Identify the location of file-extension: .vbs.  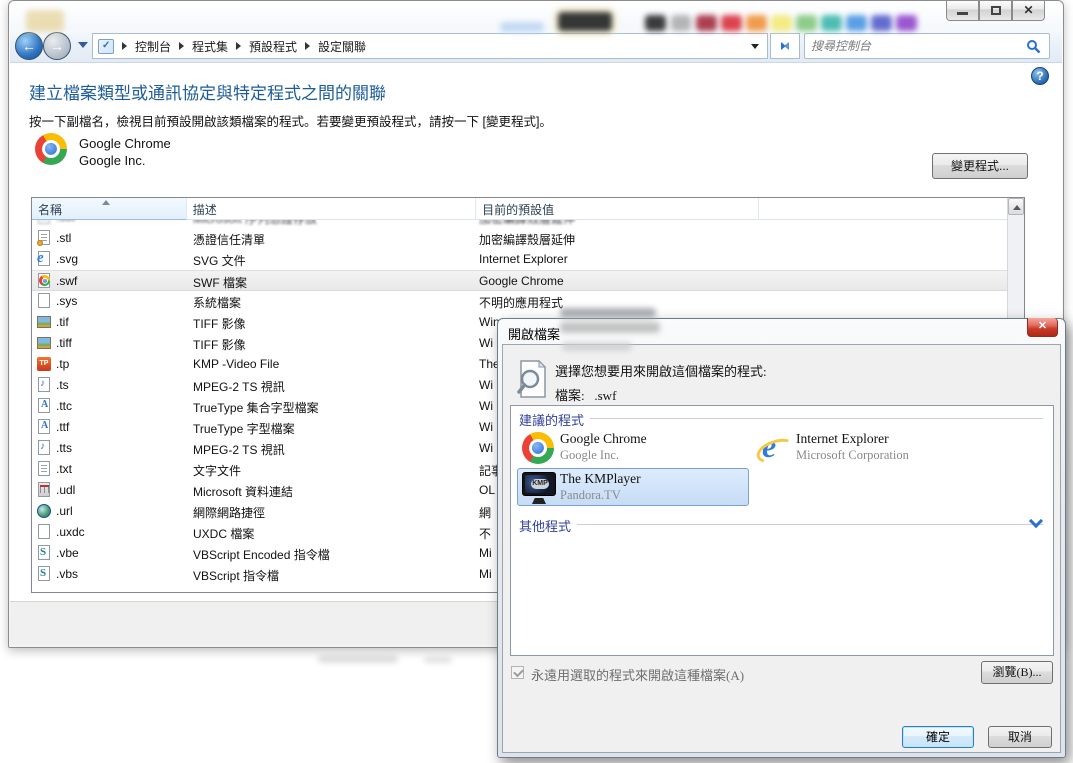
(67, 574).